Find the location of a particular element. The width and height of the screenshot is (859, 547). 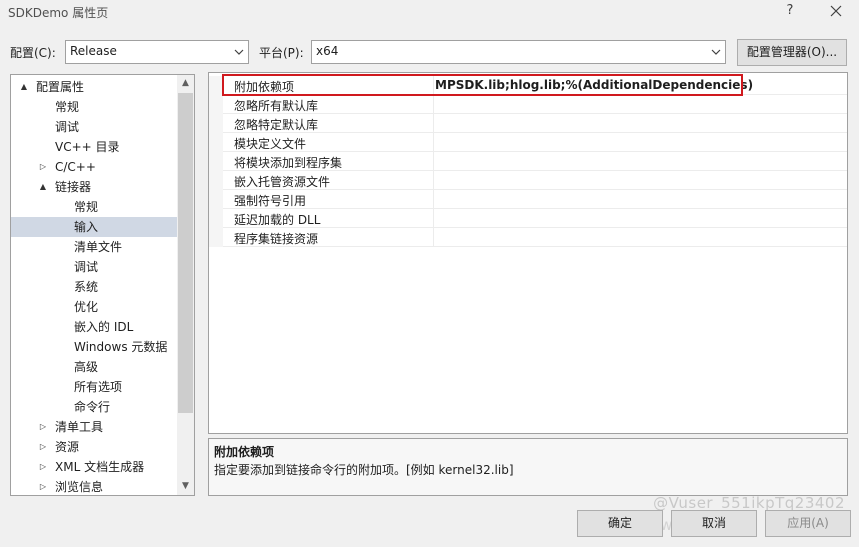

tree-item: 系统 is located at coordinates (94, 287).